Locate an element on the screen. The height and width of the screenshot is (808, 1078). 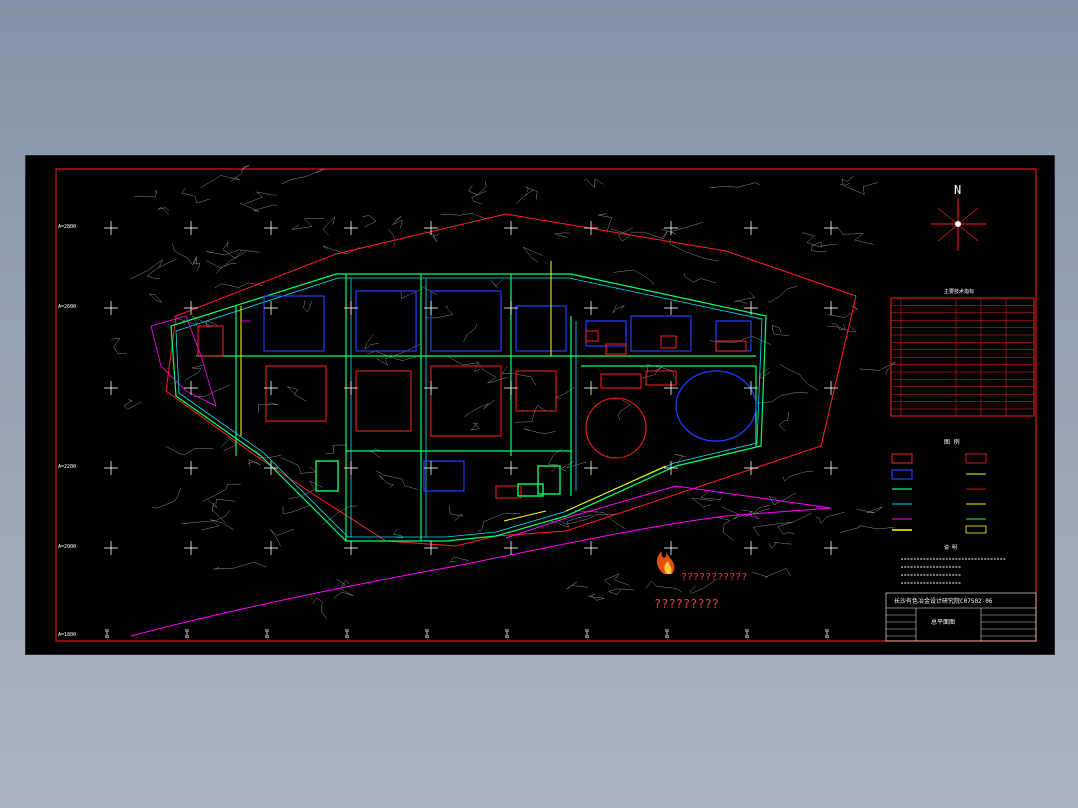
watermark-line2: ????????? is located at coordinates (686, 604).